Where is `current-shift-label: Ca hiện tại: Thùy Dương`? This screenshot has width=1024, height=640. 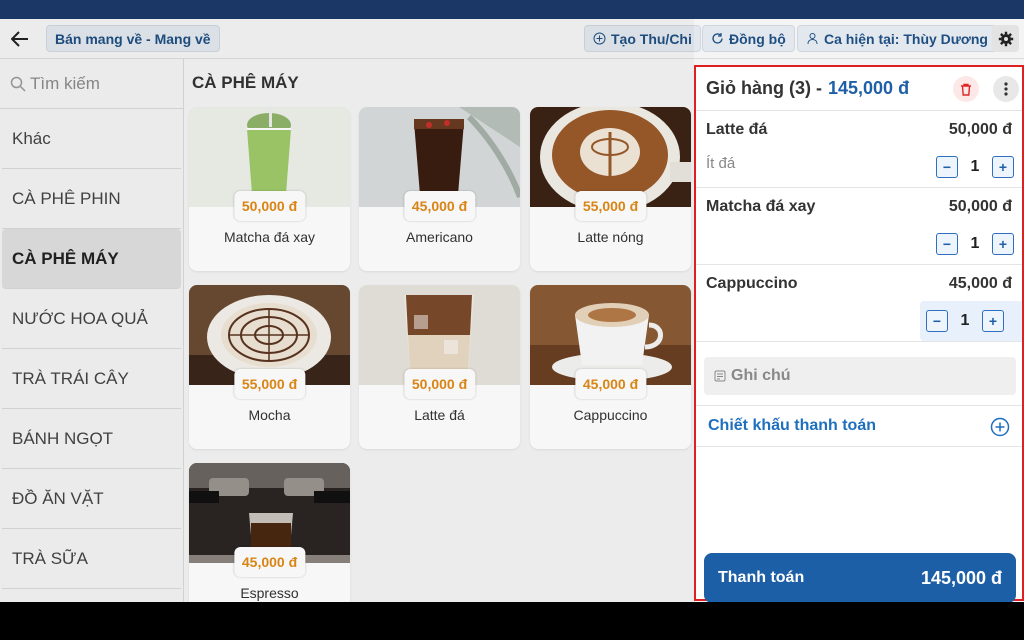
current-shift-label: Ca hiện tại: Thùy Dương is located at coordinates (906, 38).